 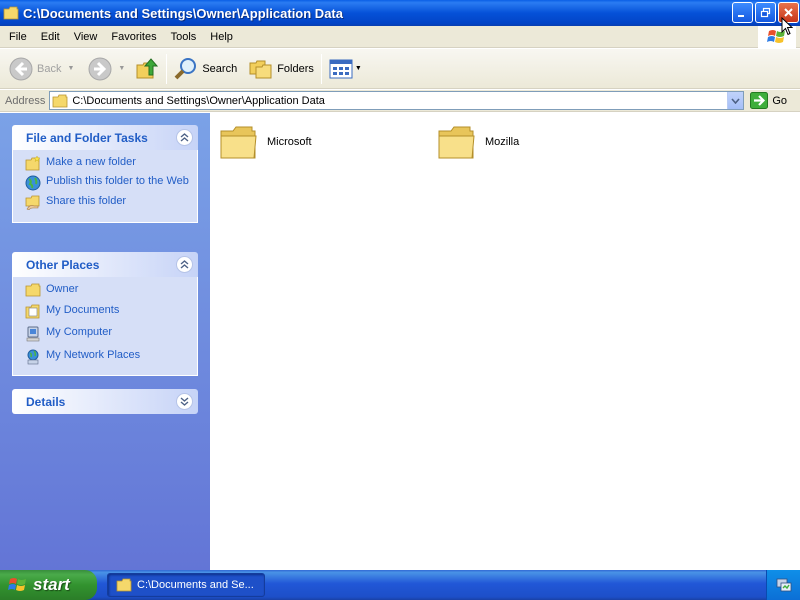 I want to click on views-button: ▼, so click(x=345, y=69).